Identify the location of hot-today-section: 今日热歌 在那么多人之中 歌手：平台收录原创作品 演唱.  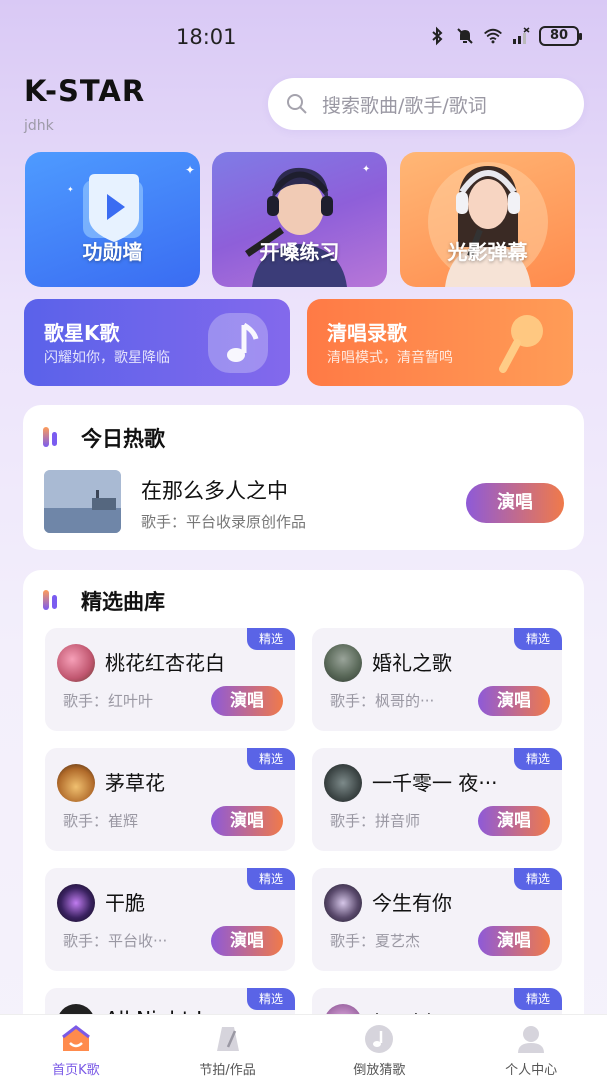
(303, 477).